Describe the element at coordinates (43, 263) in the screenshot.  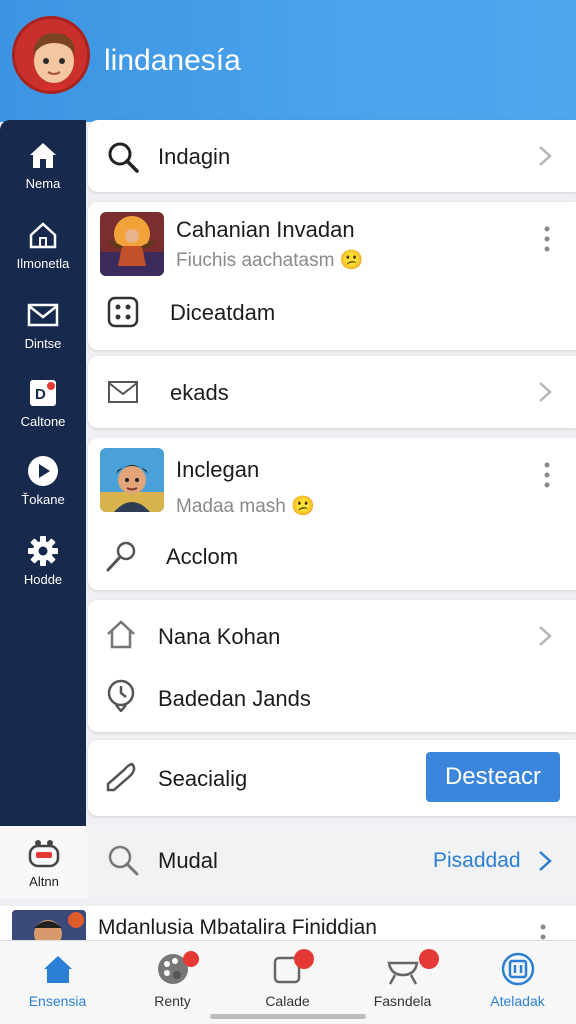
I see `sidebar-item-label: Ilmonetla` at that location.